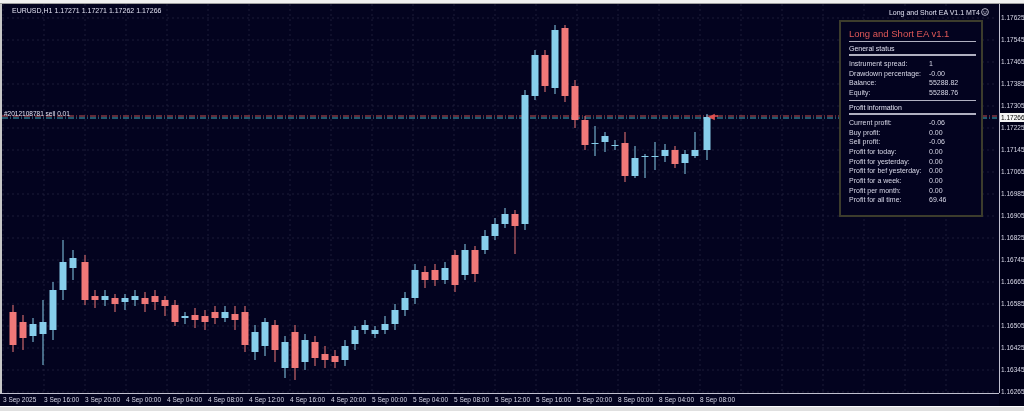 This screenshot has height=411, width=1024. What do you see at coordinates (912, 35) in the screenshot?
I see `panel-title: Long and Short EA v1.1` at bounding box center [912, 35].